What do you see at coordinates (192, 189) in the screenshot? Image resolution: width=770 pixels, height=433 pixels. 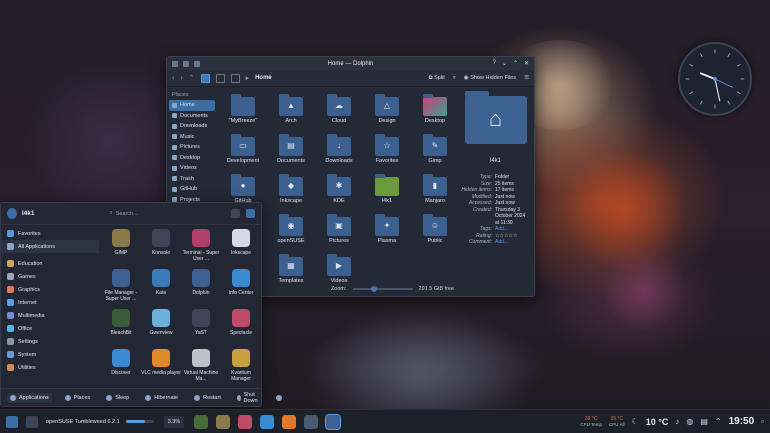 I see `place-item-github: GitHub` at bounding box center [192, 189].